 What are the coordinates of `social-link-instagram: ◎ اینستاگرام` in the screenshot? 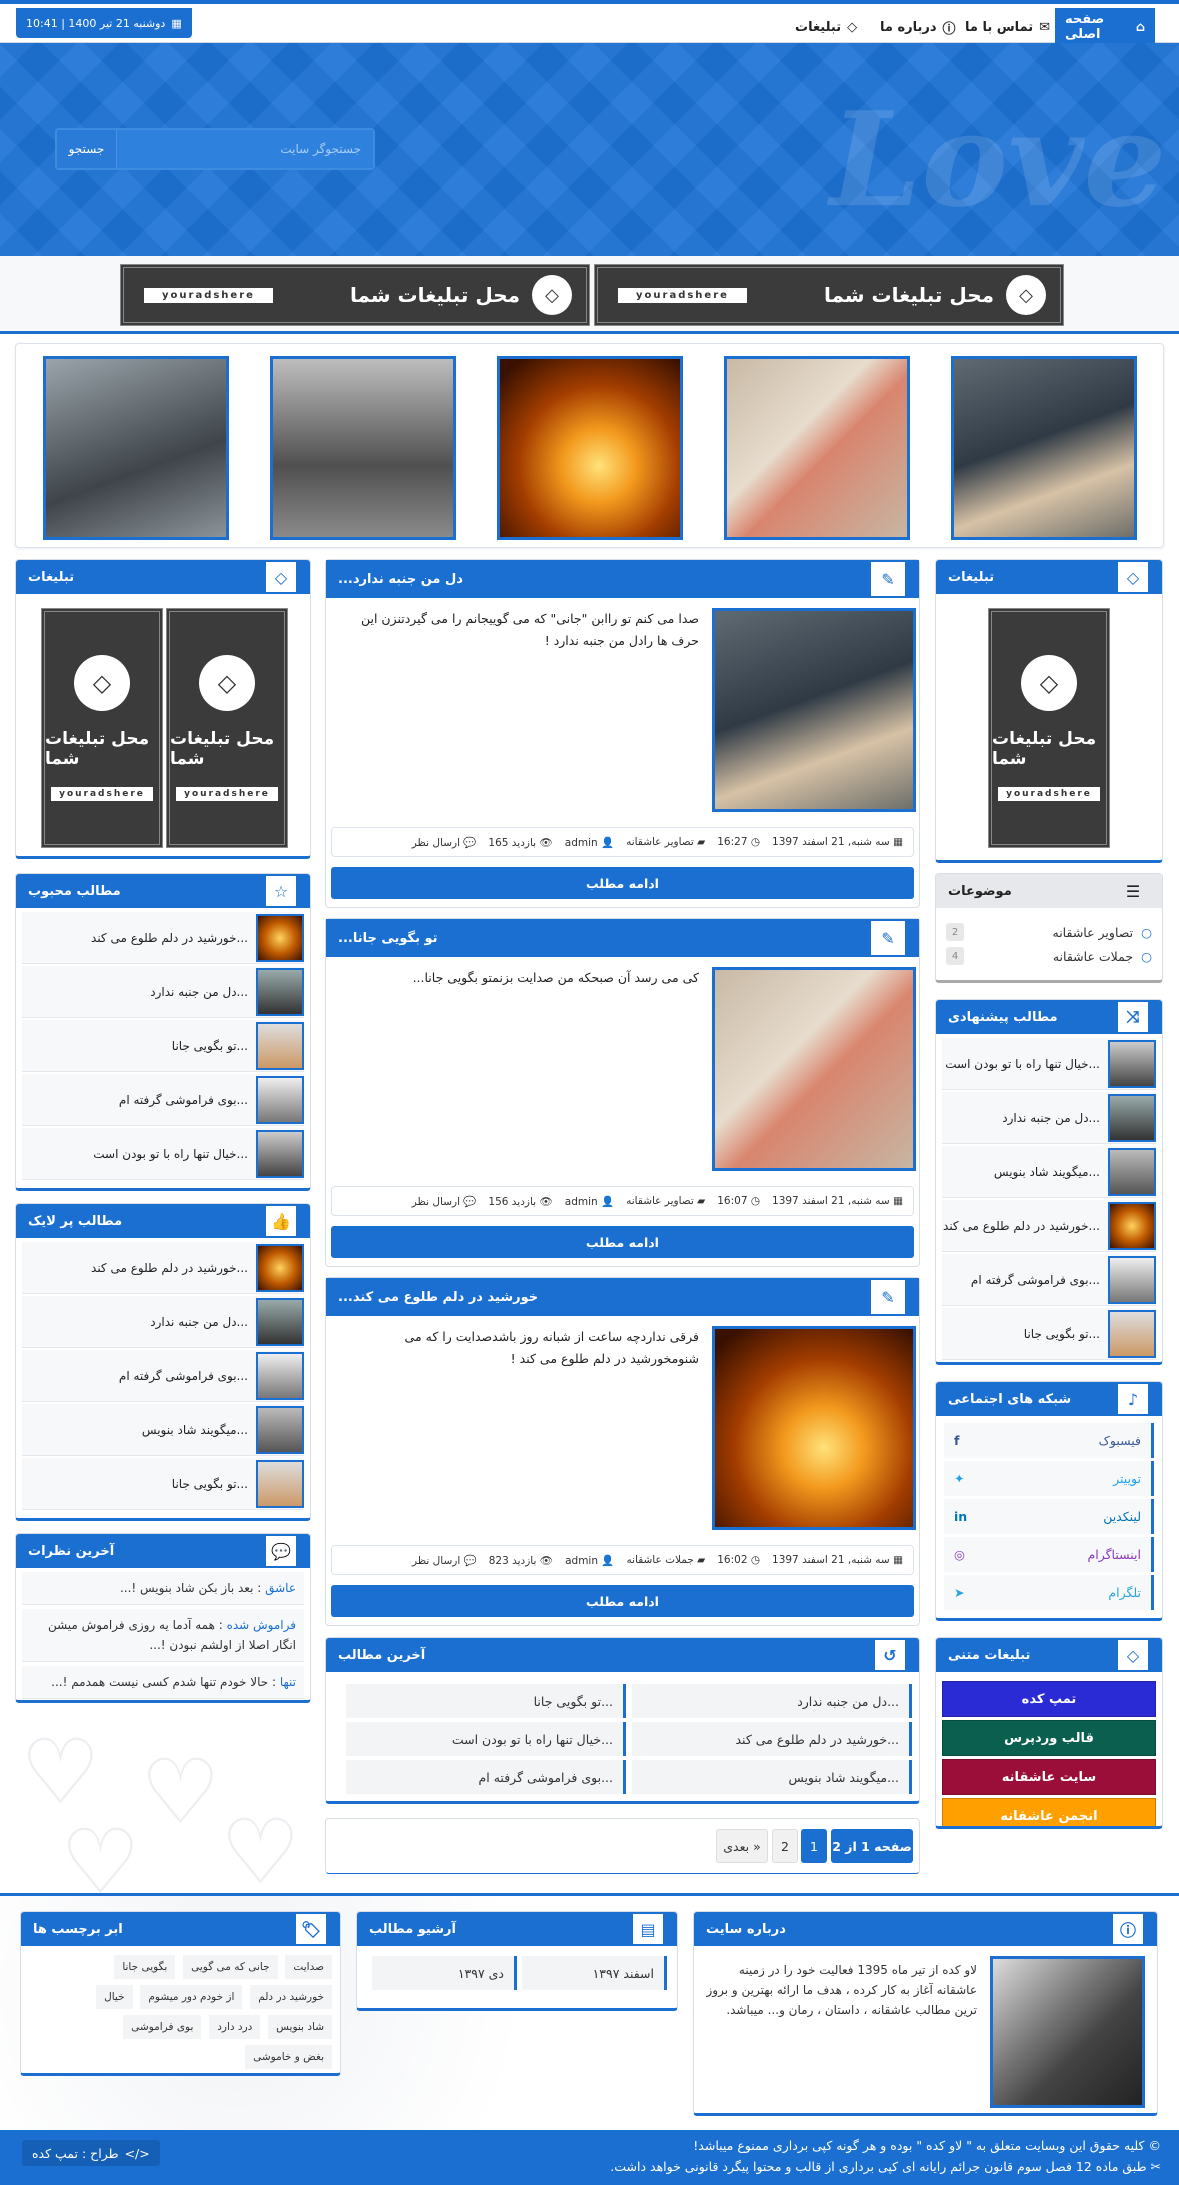 It's located at (1049, 1554).